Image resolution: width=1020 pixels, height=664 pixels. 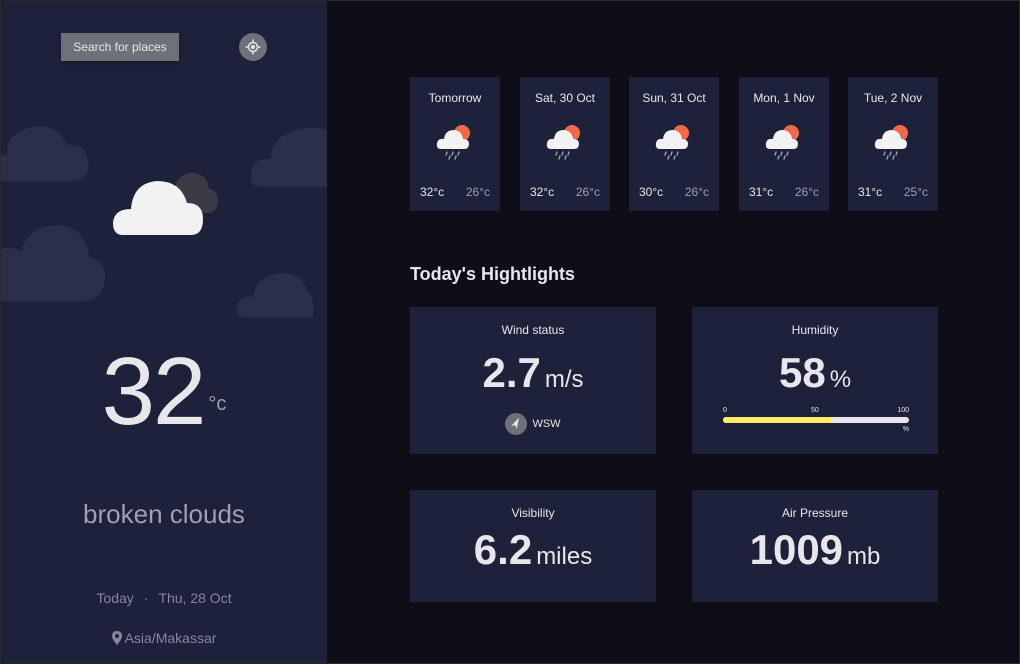 What do you see at coordinates (815, 513) in the screenshot?
I see `pressure-label: Air Pressure` at bounding box center [815, 513].